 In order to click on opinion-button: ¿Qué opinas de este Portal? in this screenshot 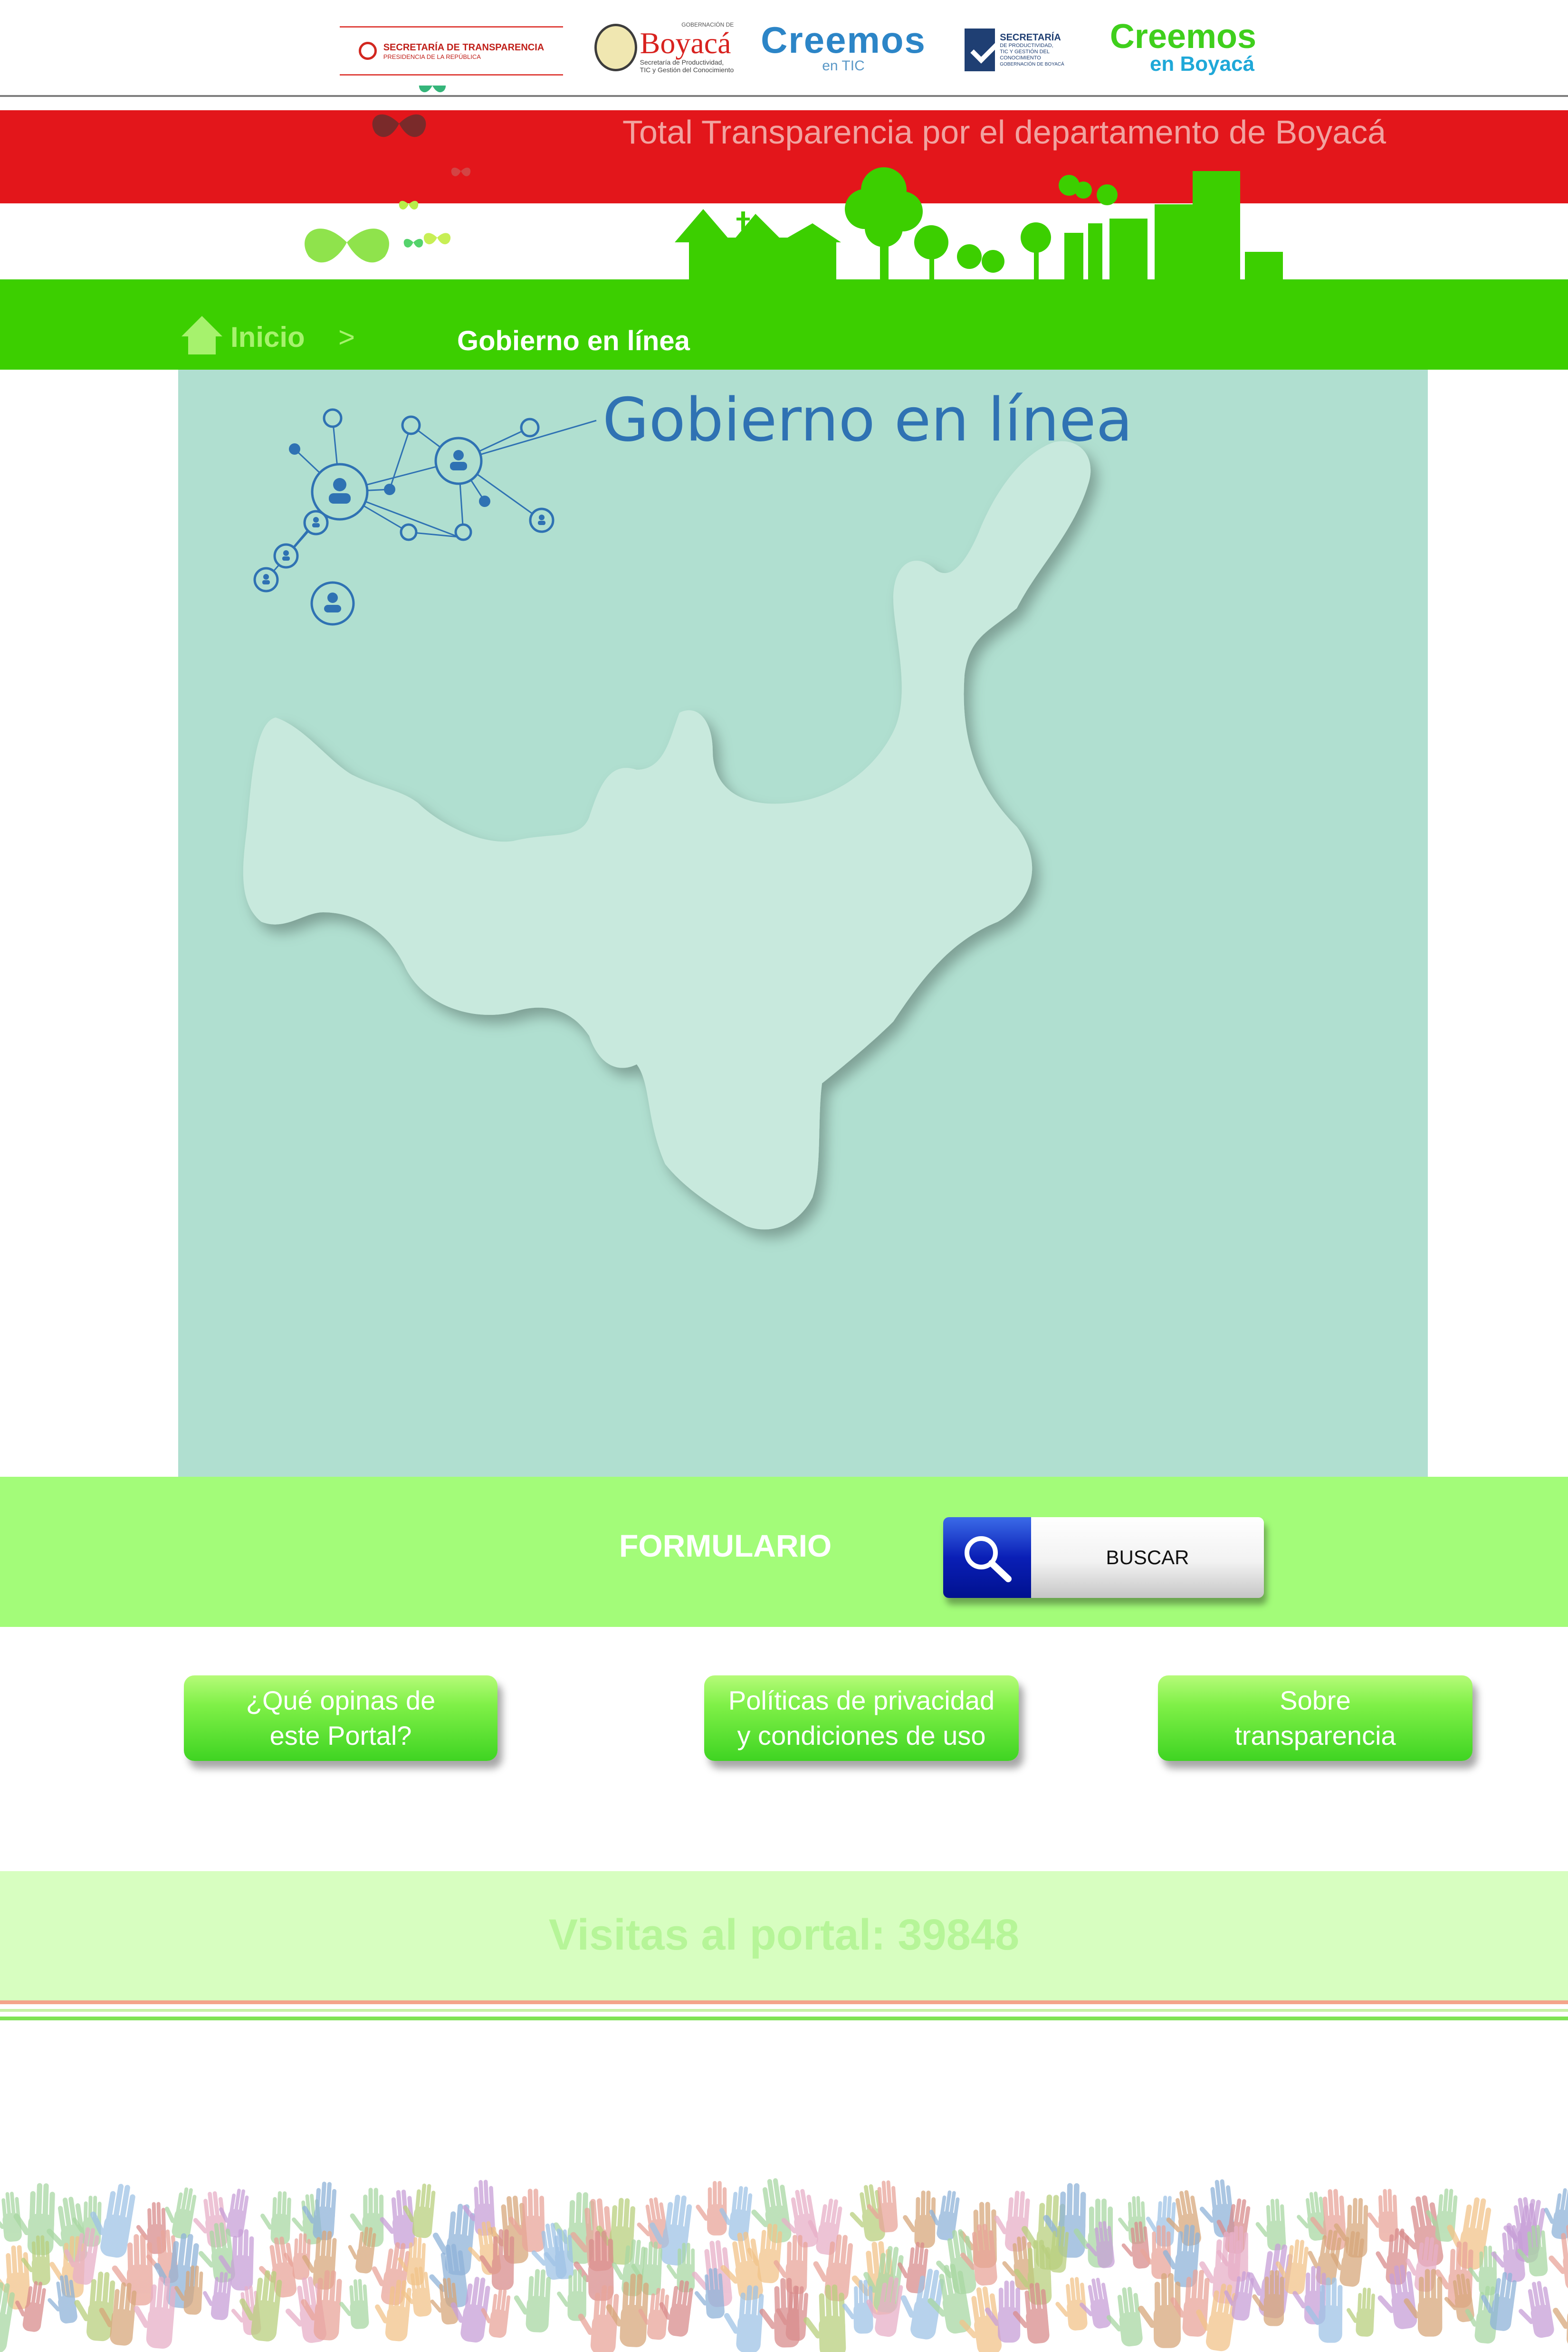, I will do `click(341, 1718)`.